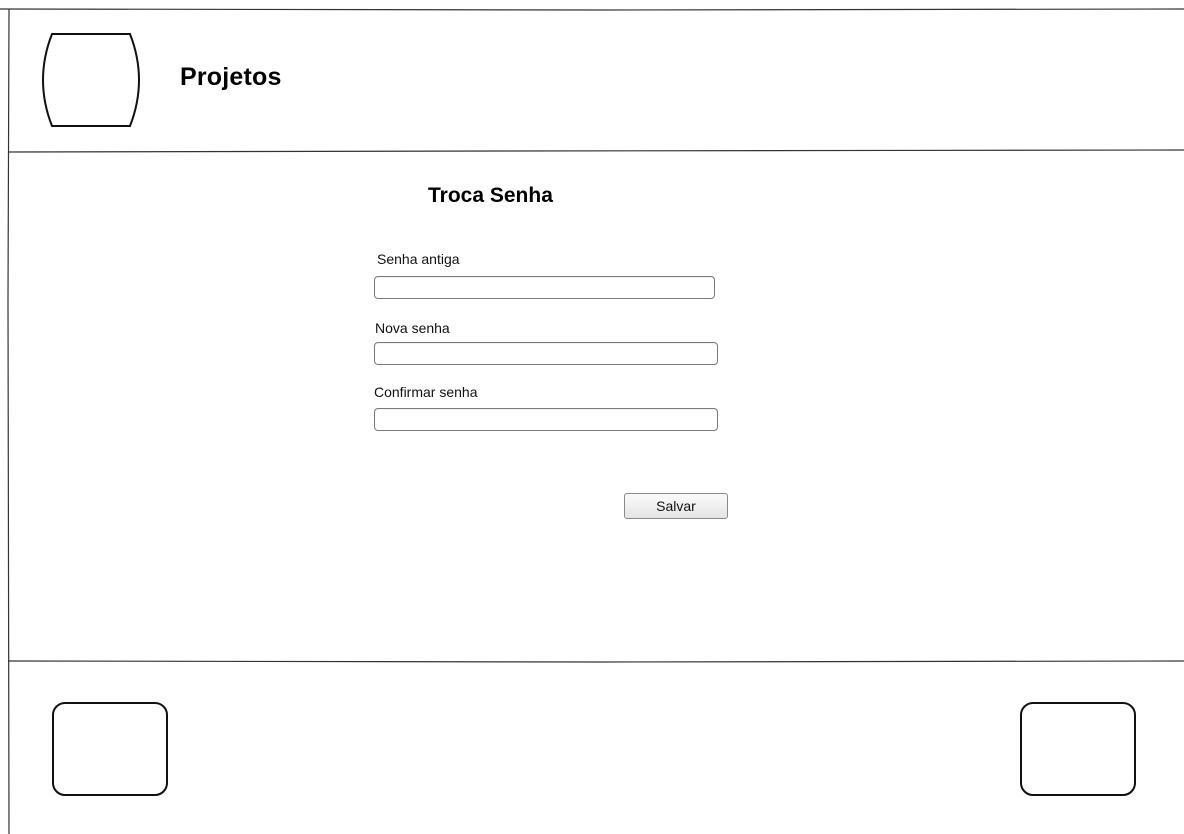  I want to click on confirm-password-input, so click(546, 419).